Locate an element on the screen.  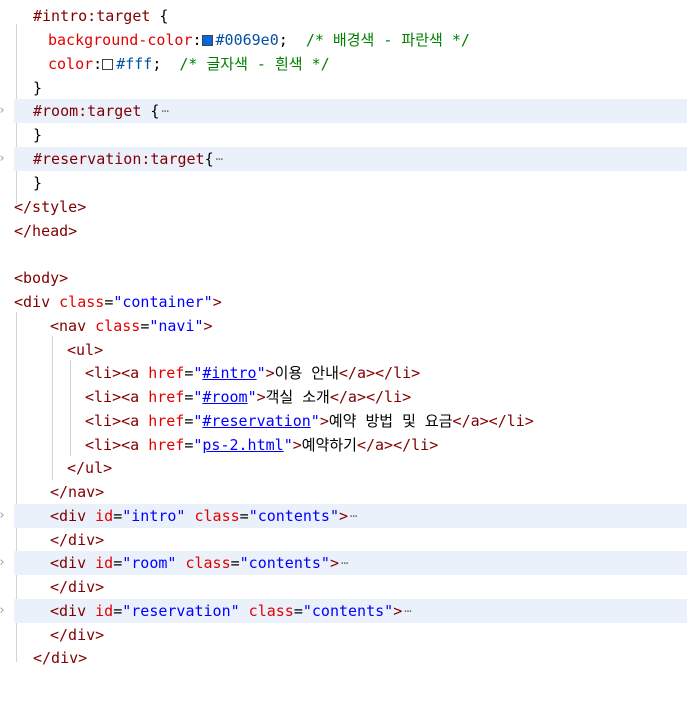
href-link: ps-2.html is located at coordinates (242, 445).